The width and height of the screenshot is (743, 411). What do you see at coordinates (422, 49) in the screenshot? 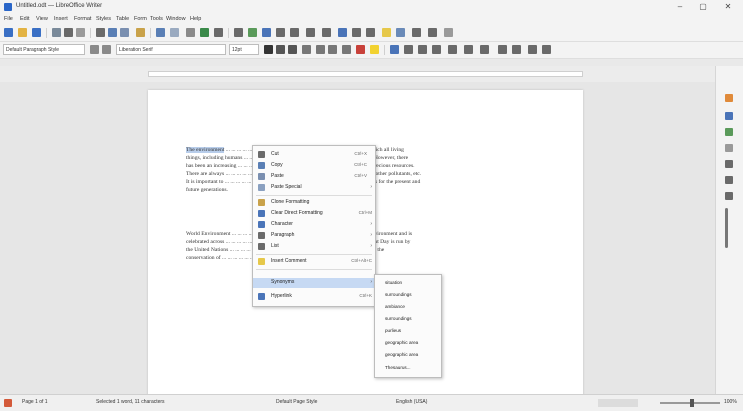
I see `align-right-icon` at bounding box center [422, 49].